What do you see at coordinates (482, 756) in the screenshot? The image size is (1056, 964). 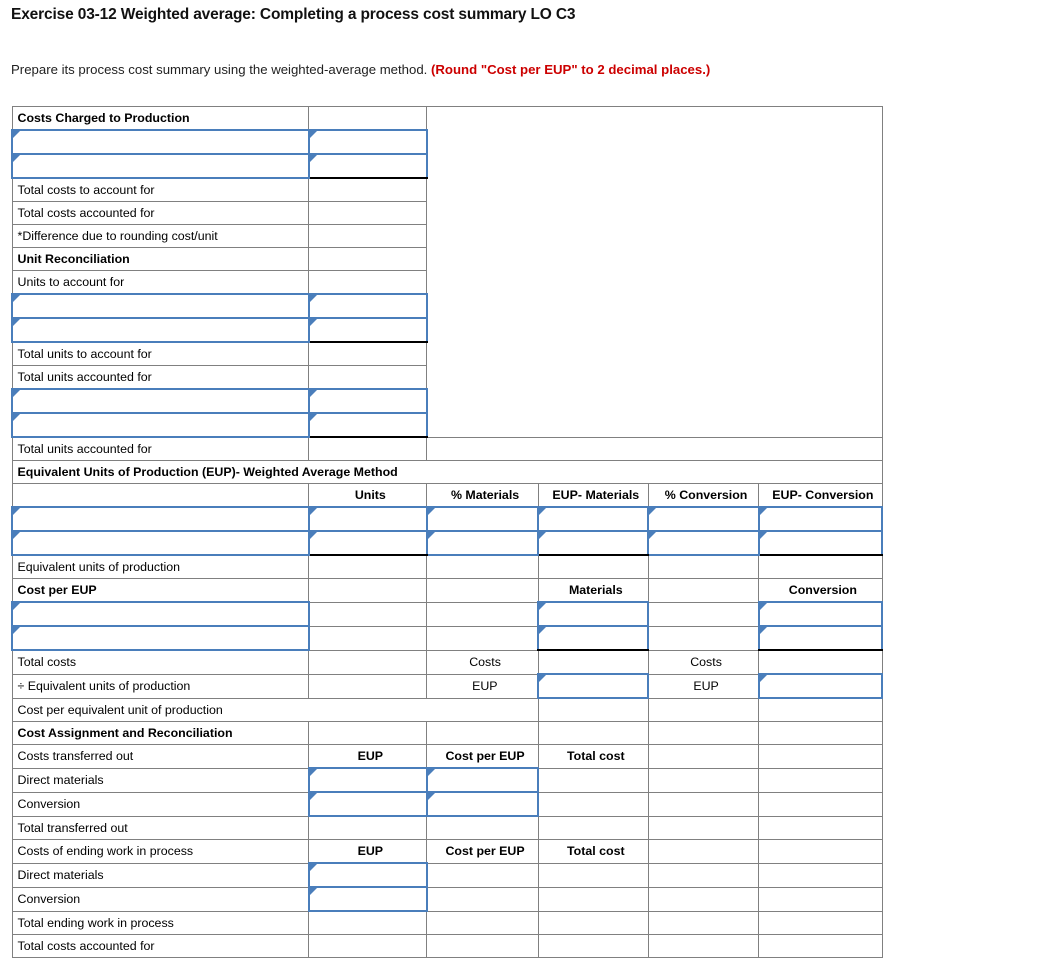 I see `subheader-cost-per-eup-transferred-out: Cost per EUP` at bounding box center [482, 756].